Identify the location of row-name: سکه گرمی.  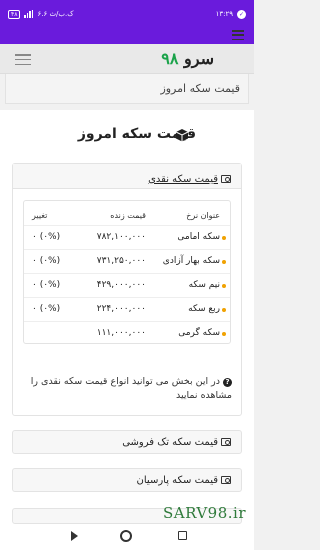
(199, 333).